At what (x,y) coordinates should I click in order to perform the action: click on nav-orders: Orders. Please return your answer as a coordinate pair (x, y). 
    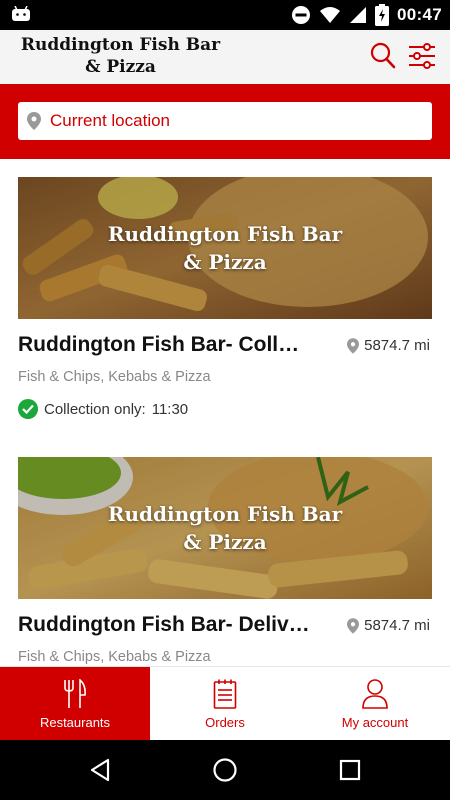
    Looking at the image, I should click on (225, 704).